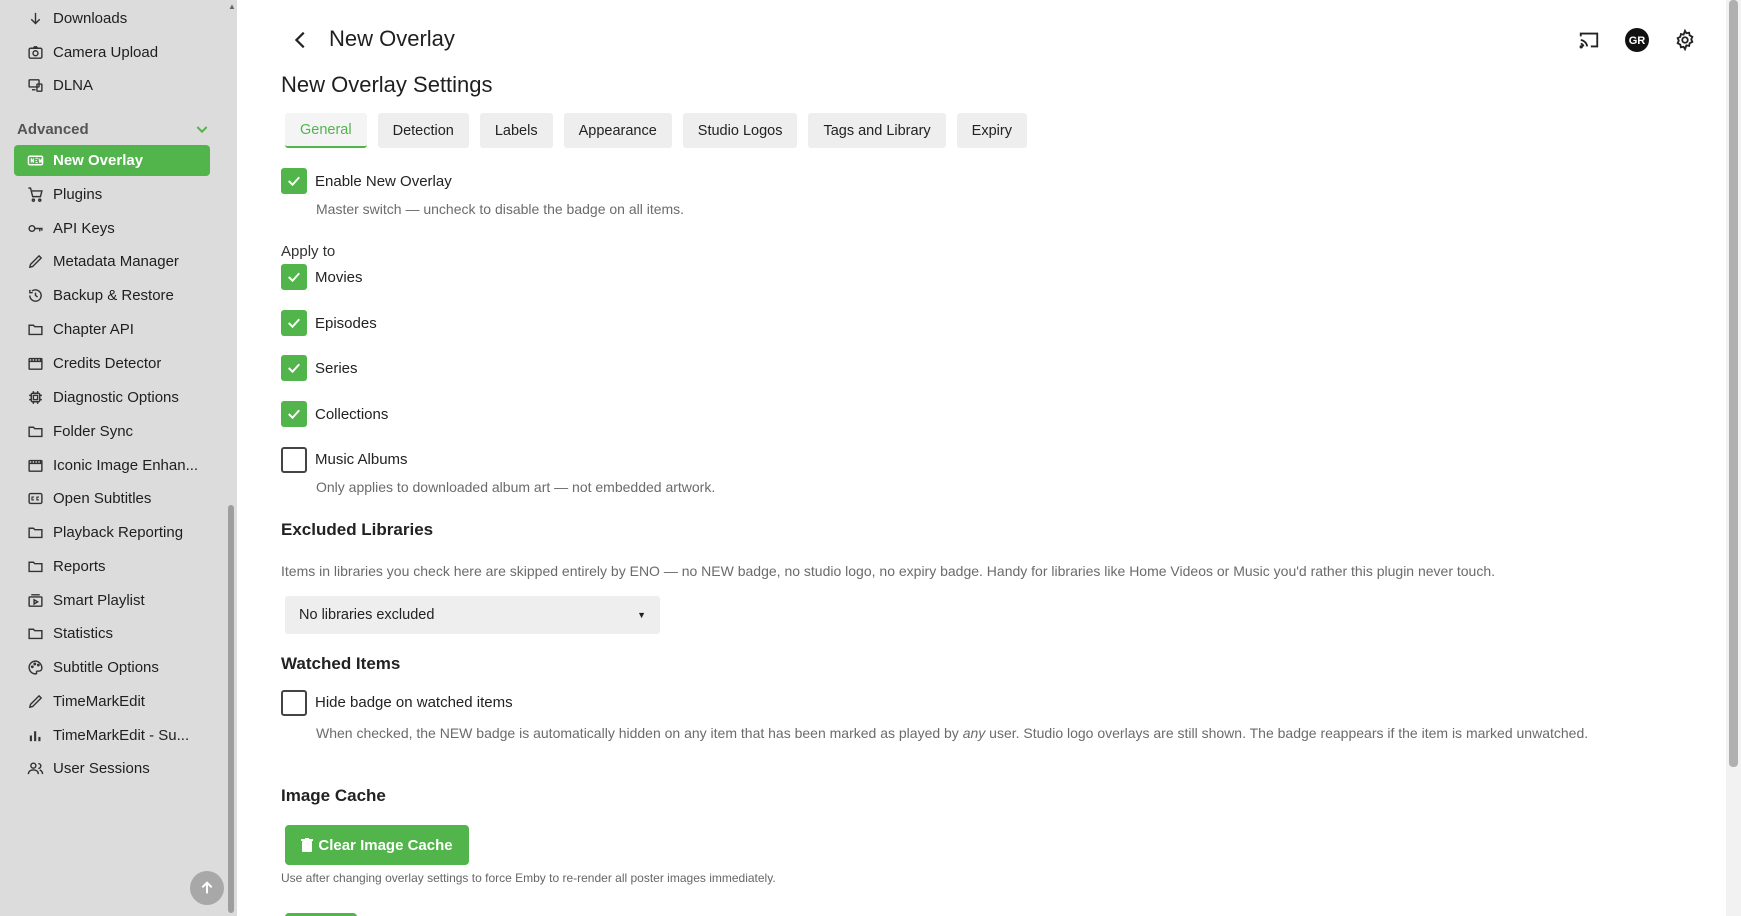  What do you see at coordinates (35, 195) in the screenshot?
I see `cart-icon` at bounding box center [35, 195].